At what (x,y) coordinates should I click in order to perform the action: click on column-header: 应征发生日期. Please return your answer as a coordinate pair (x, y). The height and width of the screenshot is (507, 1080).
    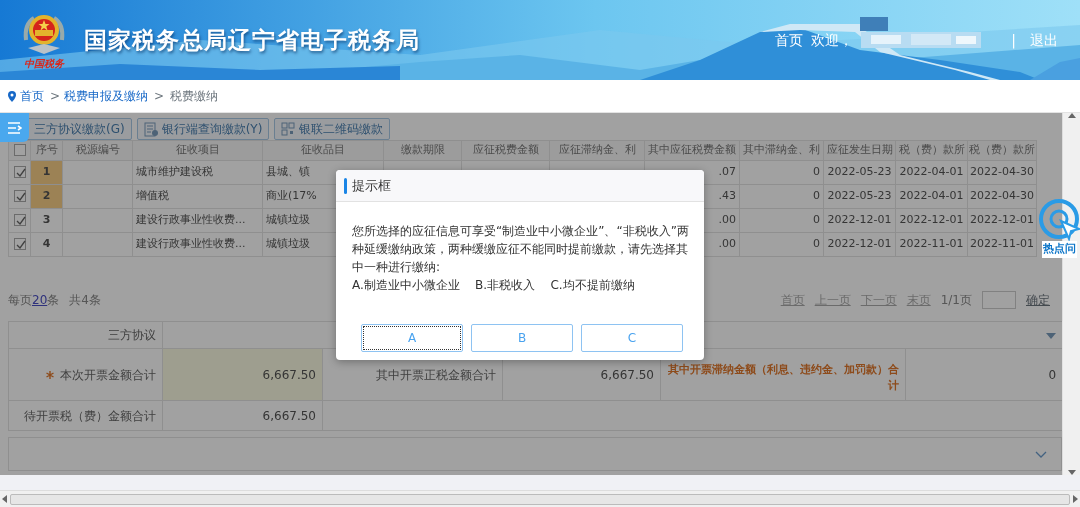
    Looking at the image, I should click on (859, 150).